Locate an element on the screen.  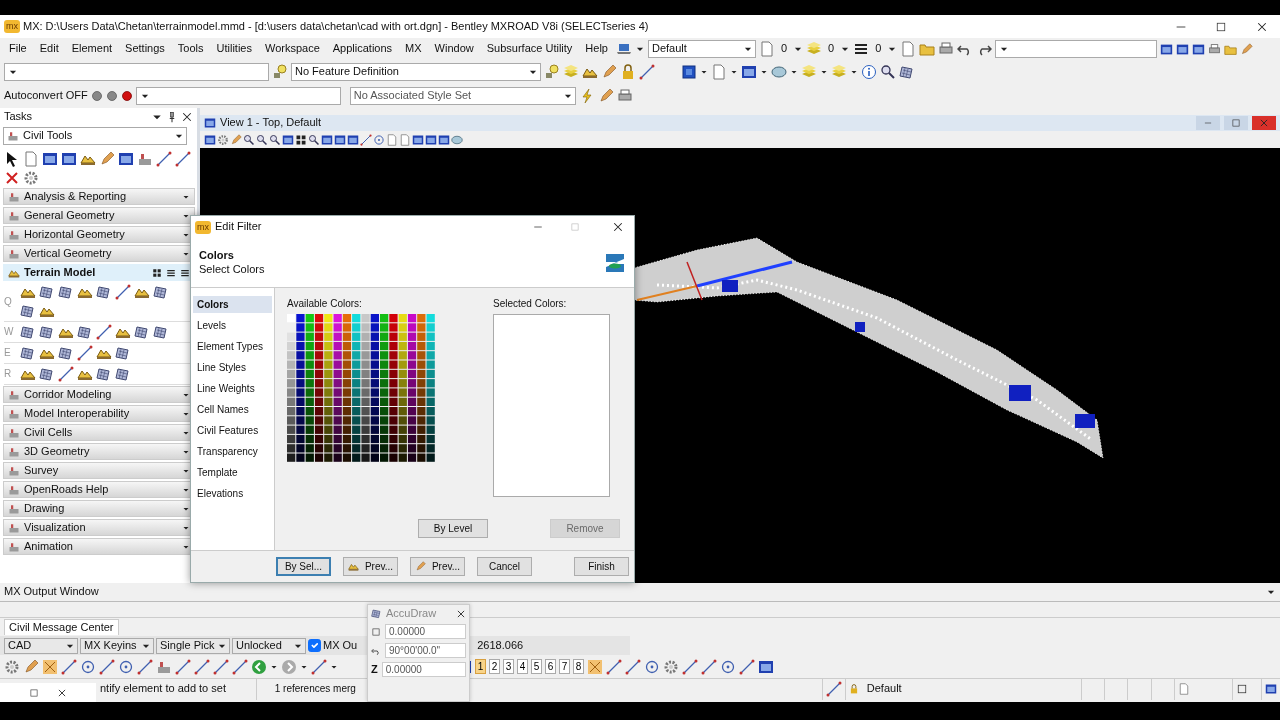
menu-item: Element is located at coordinates (92, 49).